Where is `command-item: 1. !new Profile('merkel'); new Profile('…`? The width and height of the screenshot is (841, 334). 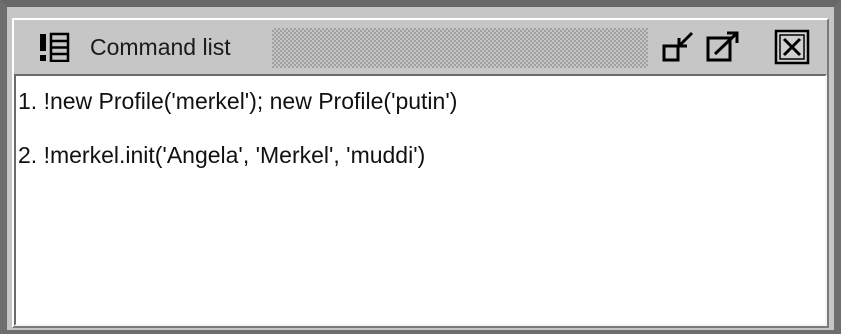
command-item: 1. !new Profile('merkel'); new Profile('… is located at coordinates (421, 101).